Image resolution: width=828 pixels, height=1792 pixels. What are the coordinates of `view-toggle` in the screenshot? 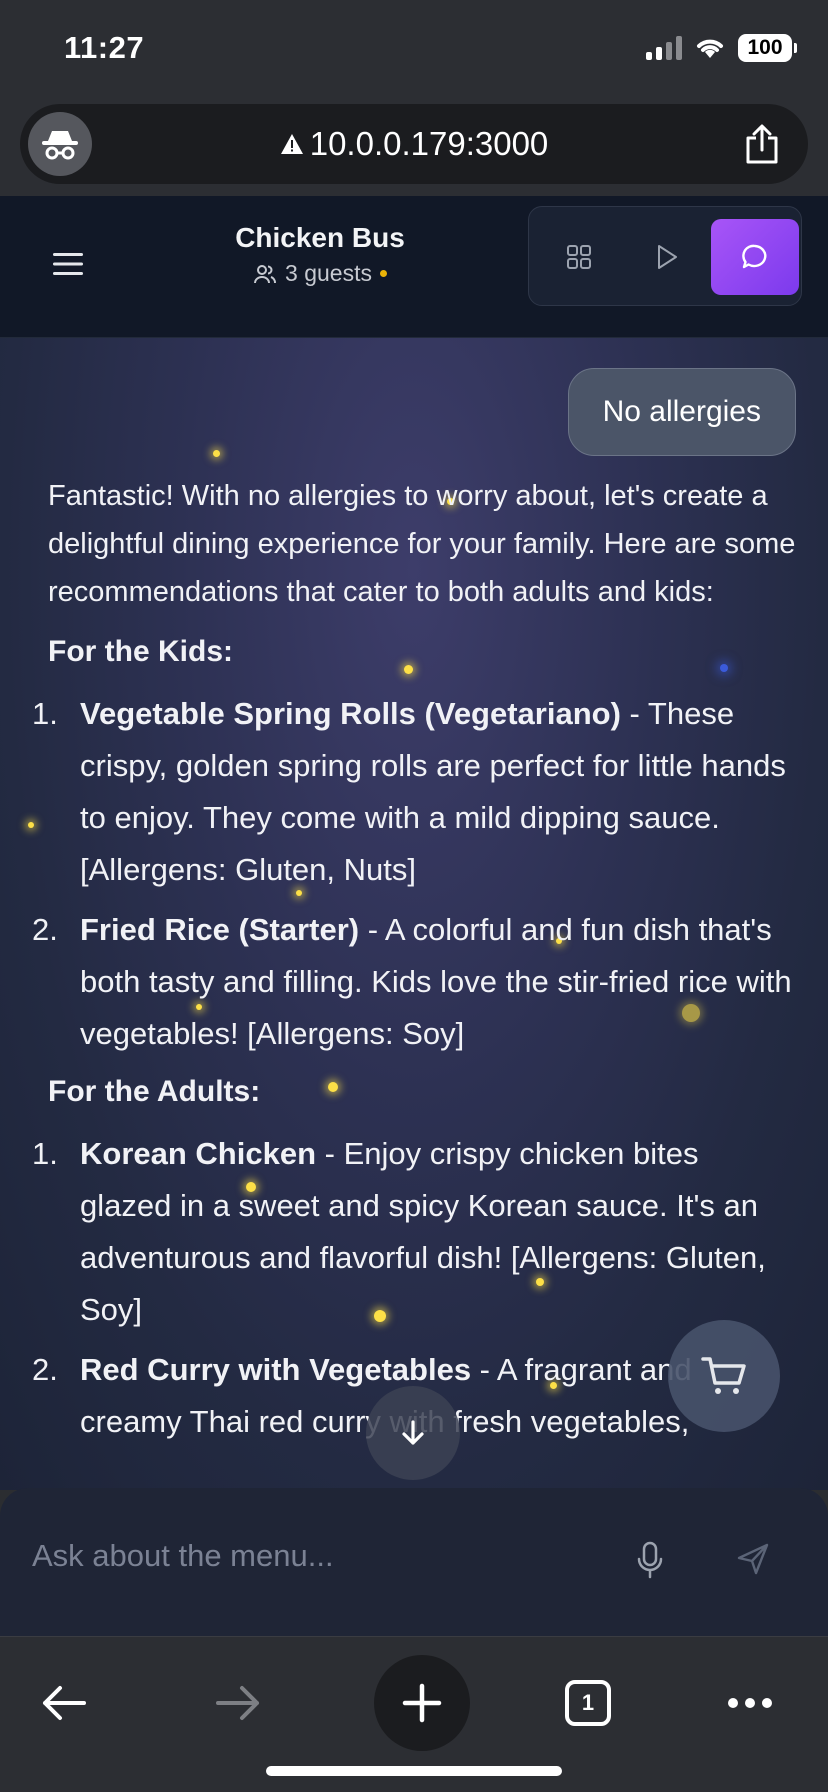 It's located at (665, 256).